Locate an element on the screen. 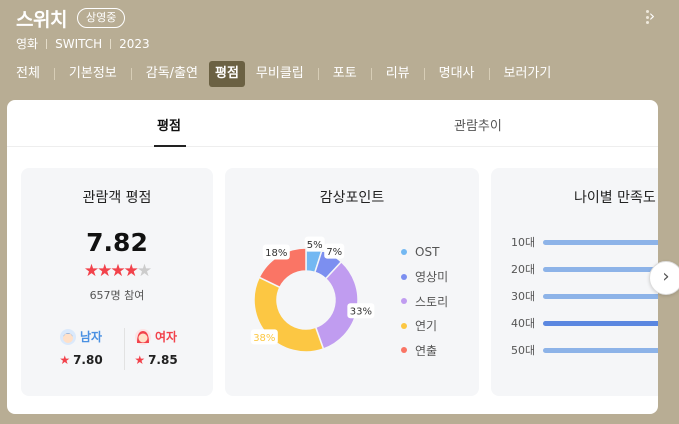 Image resolution: width=679 pixels, height=424 pixels. slice-label: 38% is located at coordinates (264, 337).